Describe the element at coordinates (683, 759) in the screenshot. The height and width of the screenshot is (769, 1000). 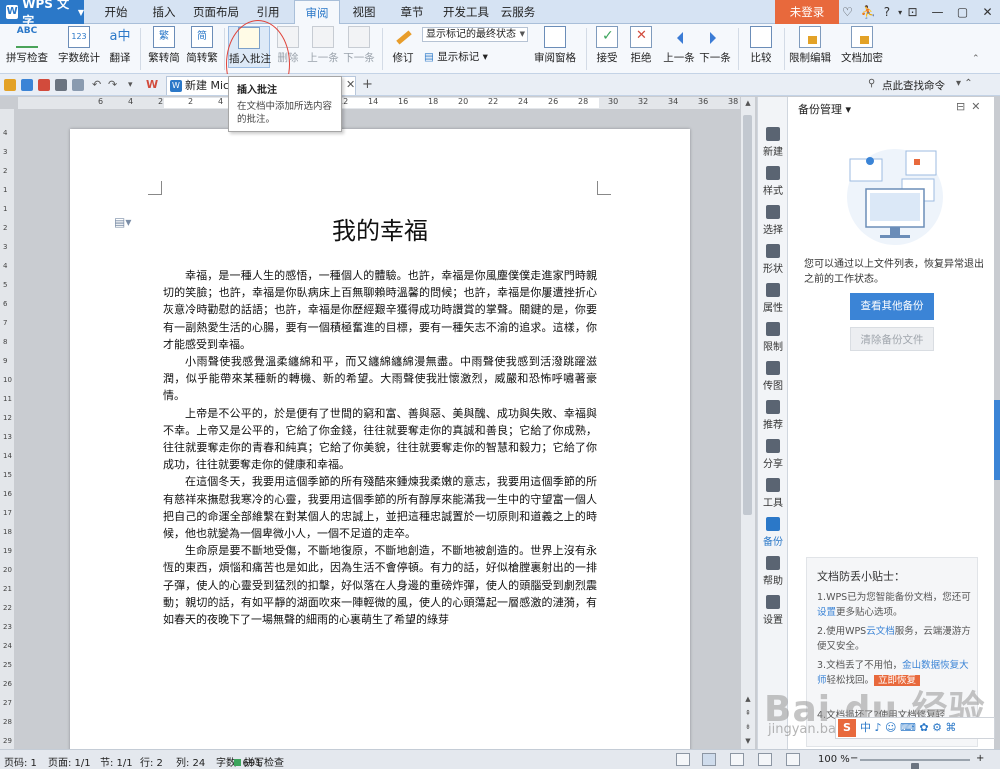
I see `fullscreen-icon` at that location.